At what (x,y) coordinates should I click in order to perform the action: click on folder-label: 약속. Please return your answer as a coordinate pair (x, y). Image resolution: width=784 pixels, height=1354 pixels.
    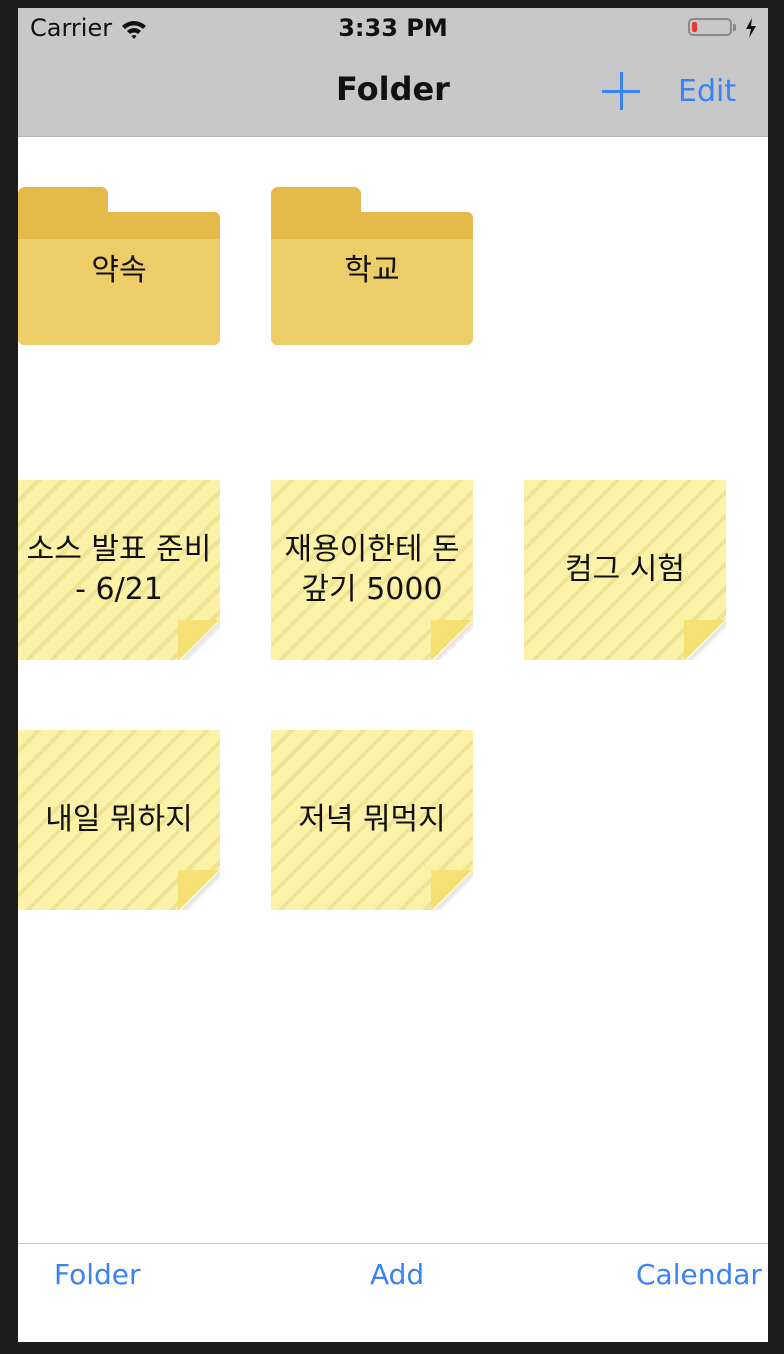
    Looking at the image, I should click on (119, 270).